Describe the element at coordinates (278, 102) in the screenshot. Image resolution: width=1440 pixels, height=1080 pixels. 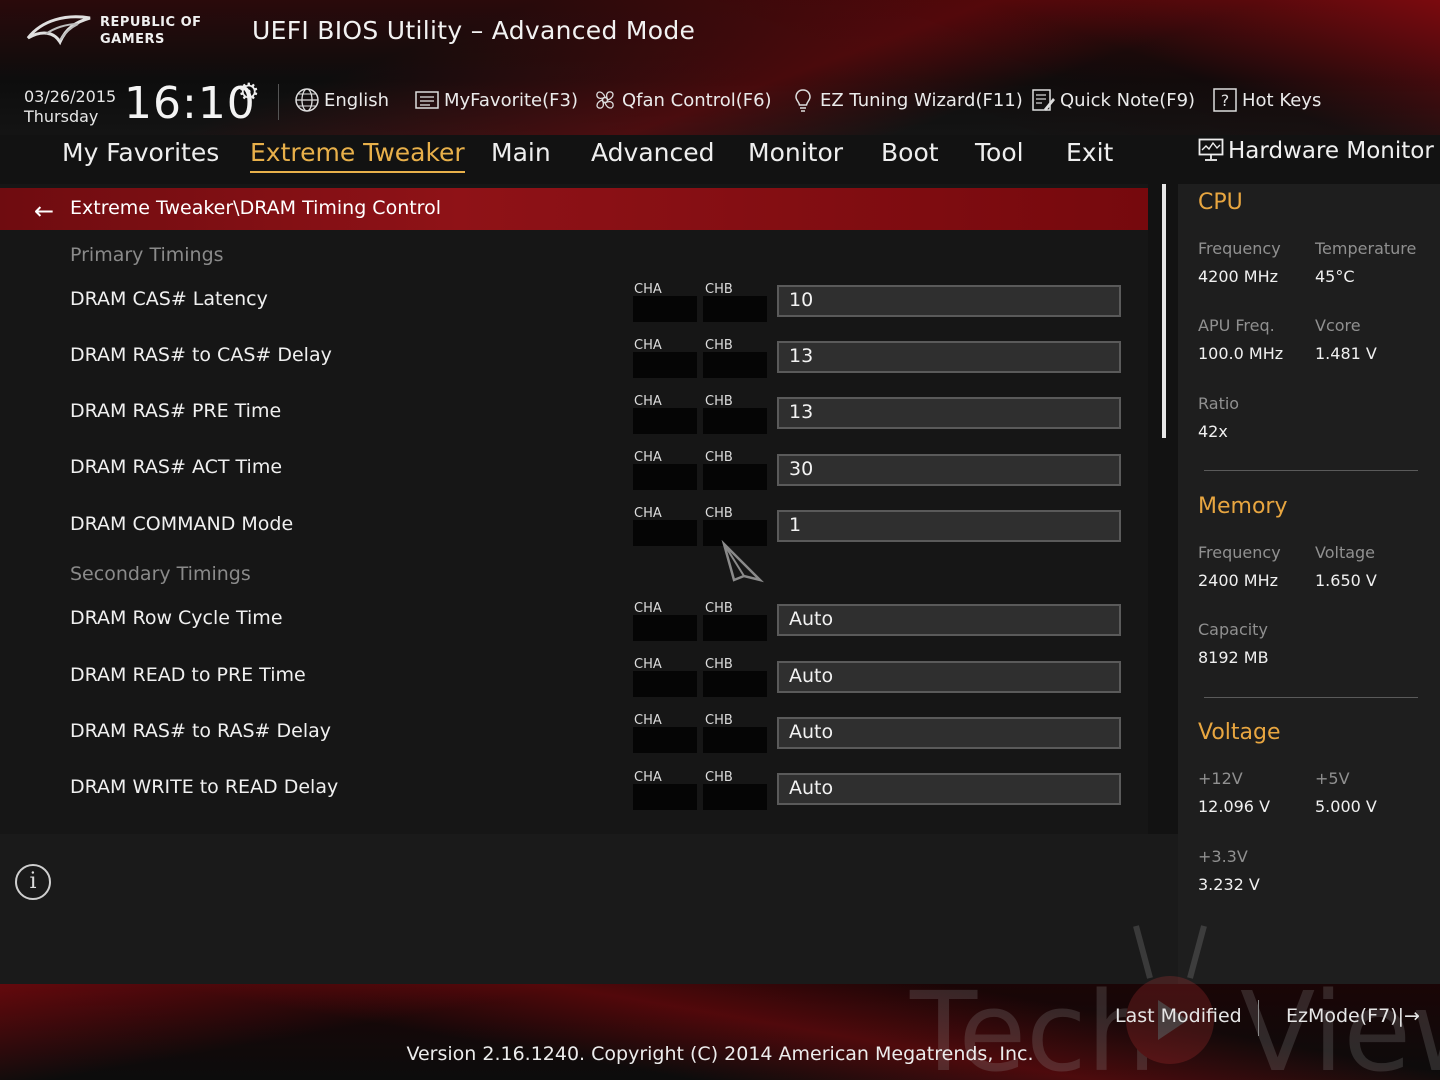
I see `toolbar-divider` at that location.